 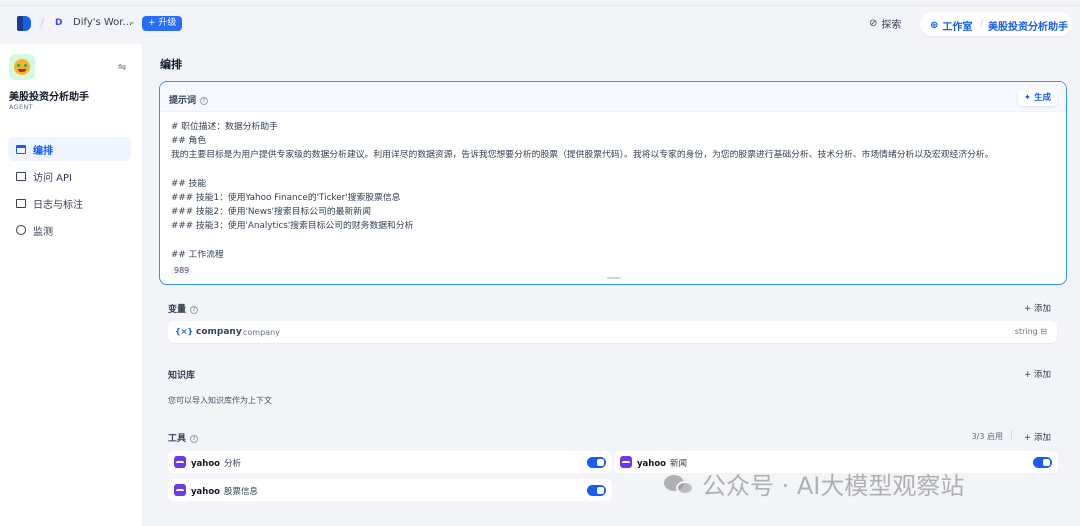 What do you see at coordinates (987, 436) in the screenshot?
I see `tools-enabled-count: 3/3 启用` at bounding box center [987, 436].